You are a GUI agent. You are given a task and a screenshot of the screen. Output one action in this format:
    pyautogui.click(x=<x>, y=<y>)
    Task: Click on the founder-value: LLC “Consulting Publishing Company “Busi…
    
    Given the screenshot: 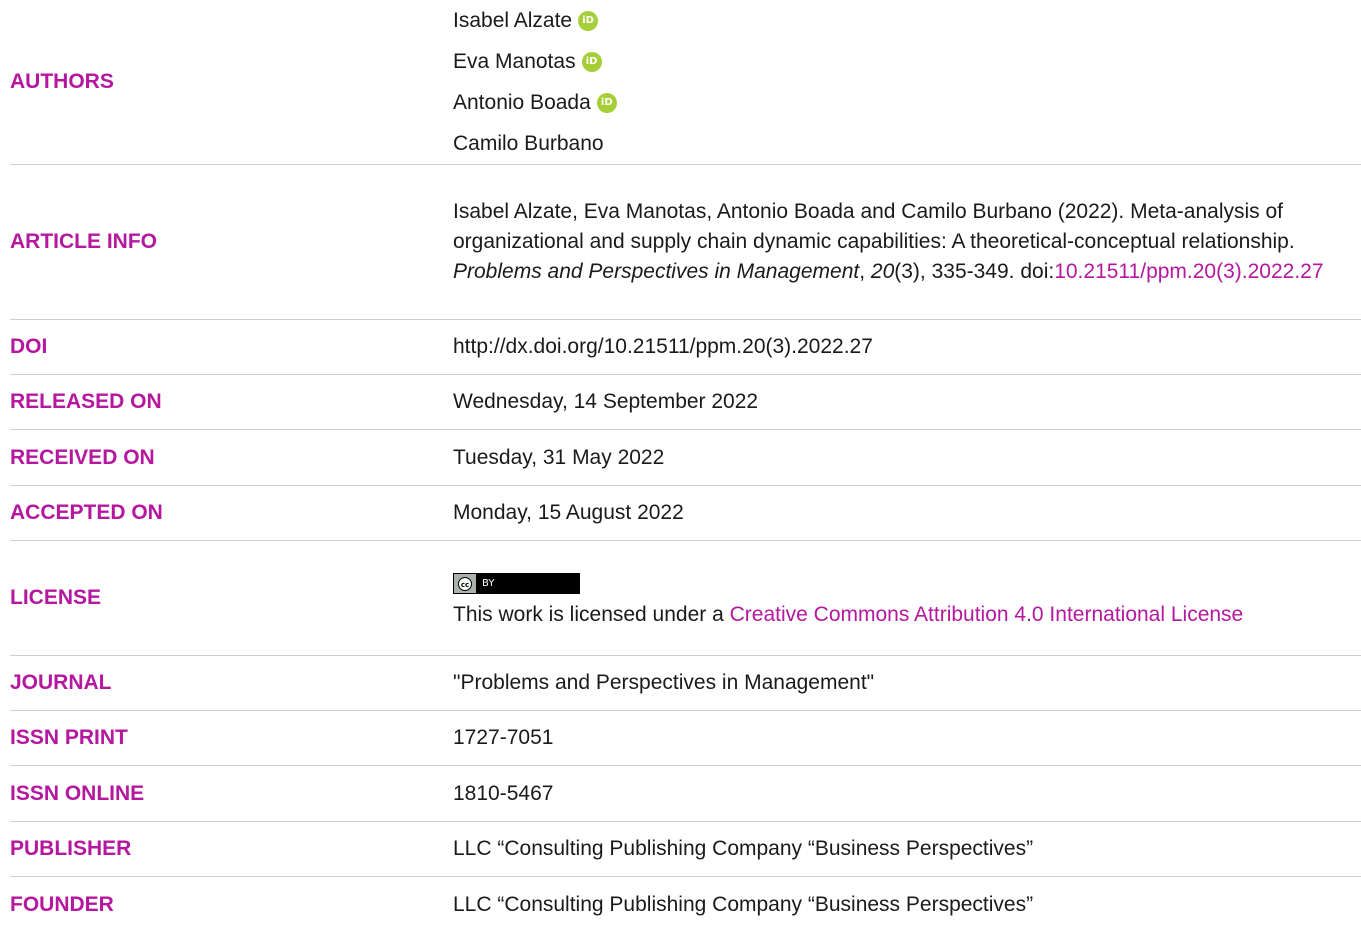 What is the action you would take?
    pyautogui.click(x=743, y=904)
    